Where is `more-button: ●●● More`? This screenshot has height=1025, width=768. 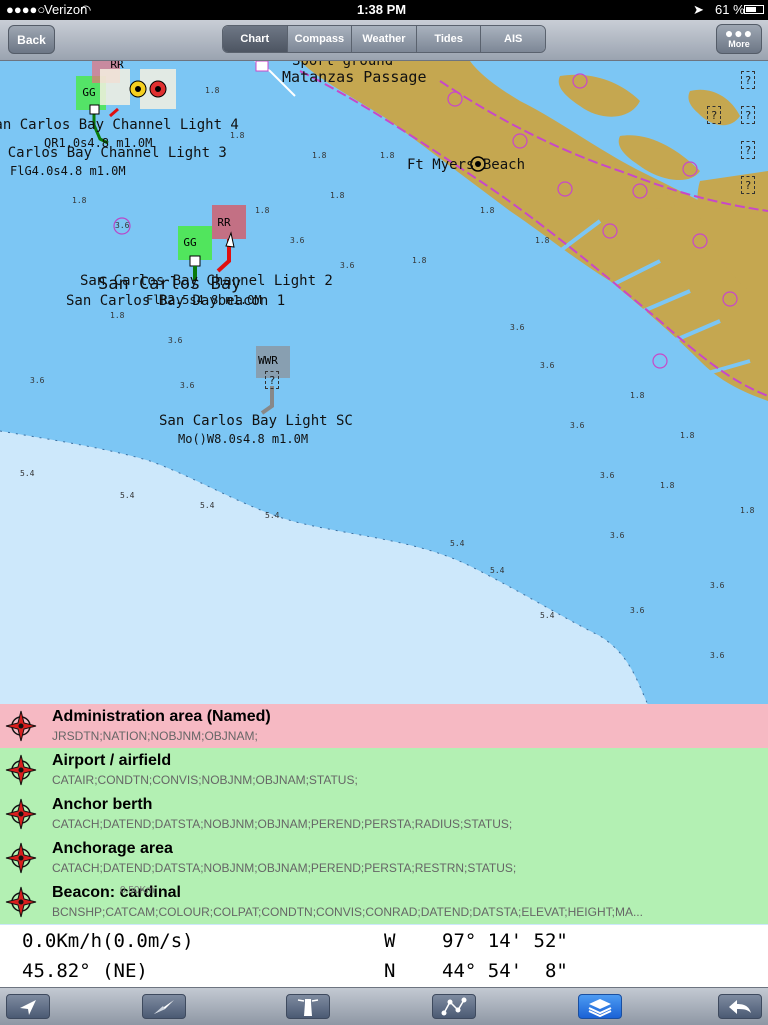 more-button: ●●● More is located at coordinates (739, 39).